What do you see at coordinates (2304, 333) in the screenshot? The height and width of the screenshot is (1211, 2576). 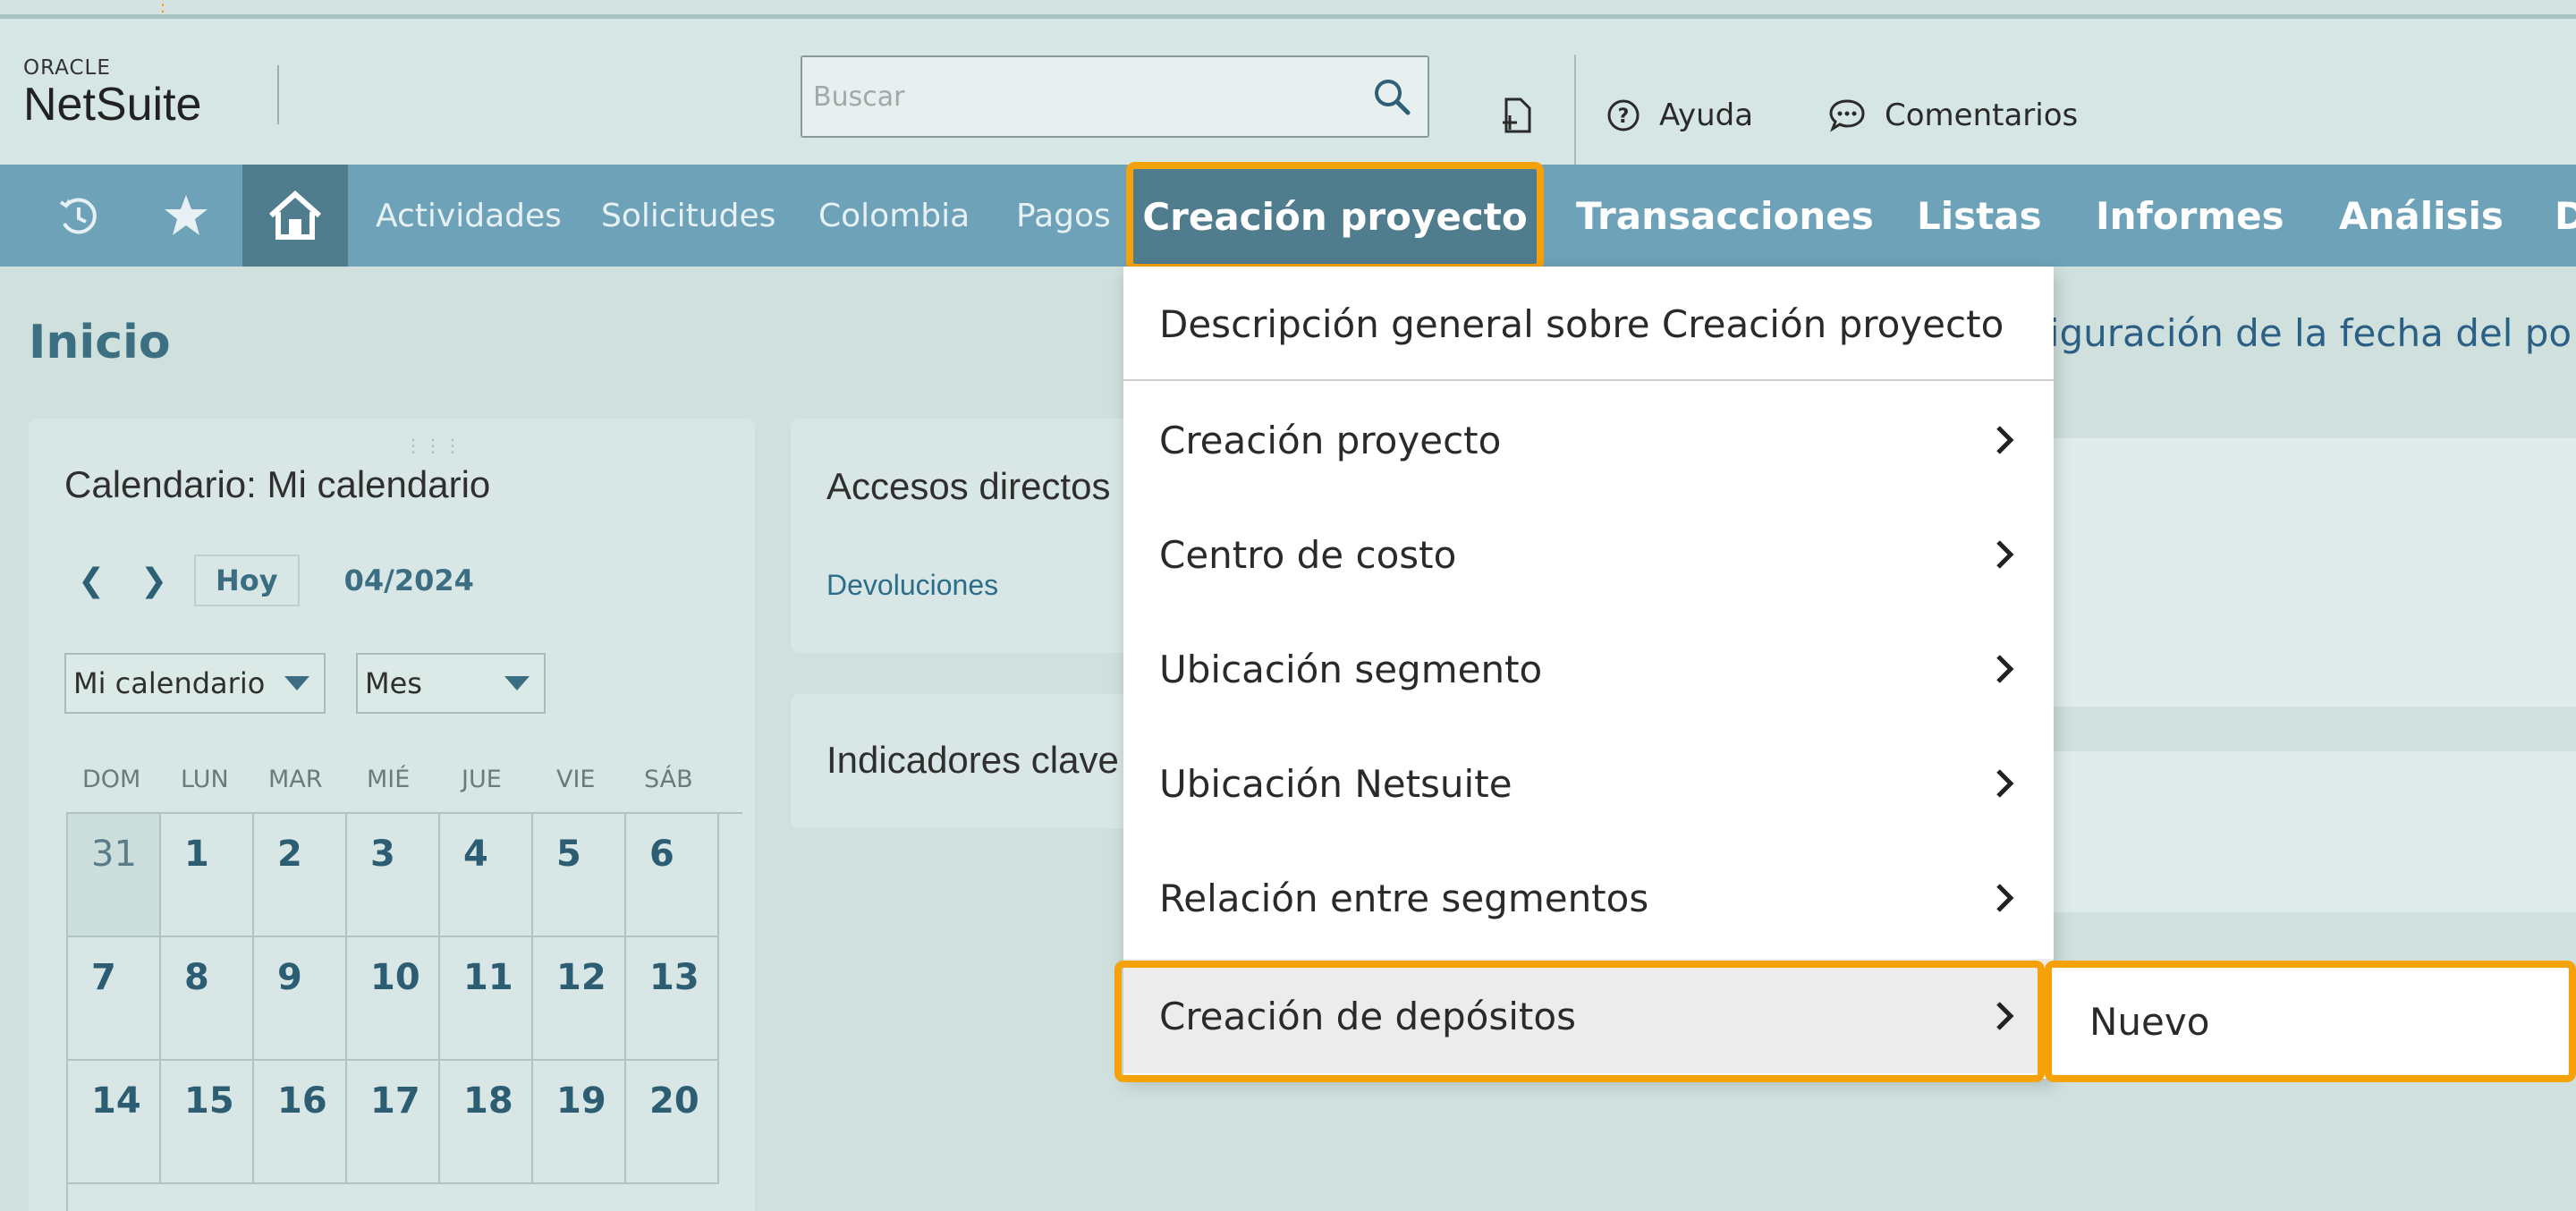 I see `date-preference-link: figuración de la fecha del po` at bounding box center [2304, 333].